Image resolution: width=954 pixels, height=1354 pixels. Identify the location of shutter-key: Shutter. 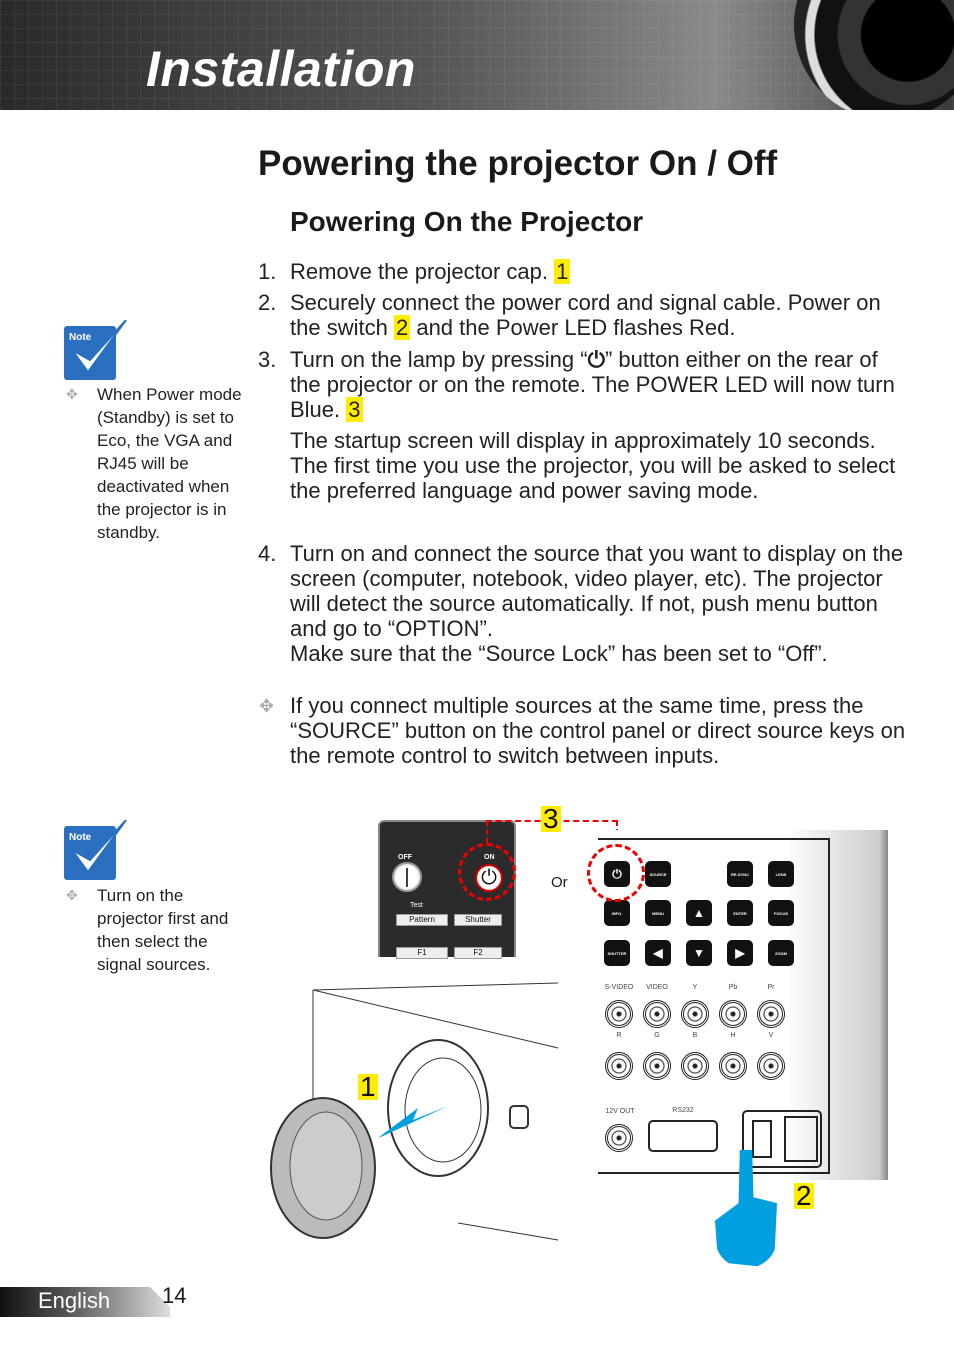
(478, 920).